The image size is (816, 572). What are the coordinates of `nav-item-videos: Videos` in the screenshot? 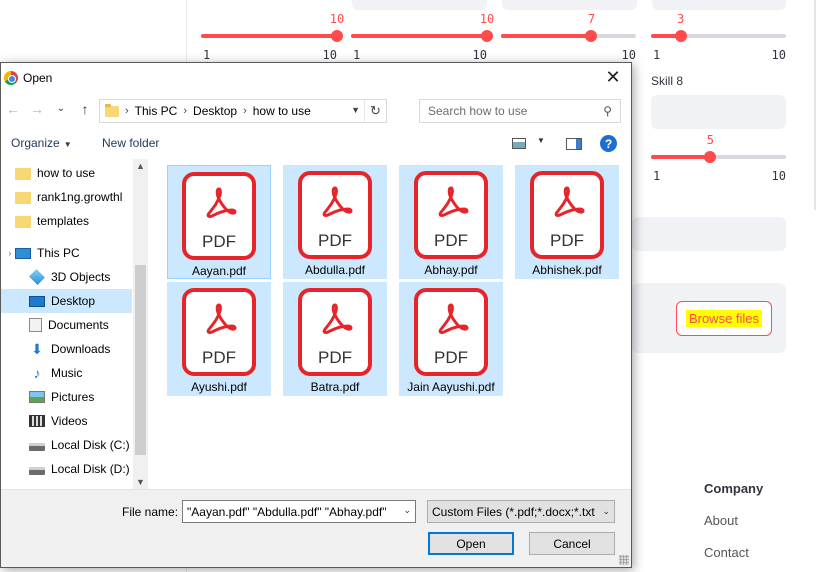 It's located at (66, 421).